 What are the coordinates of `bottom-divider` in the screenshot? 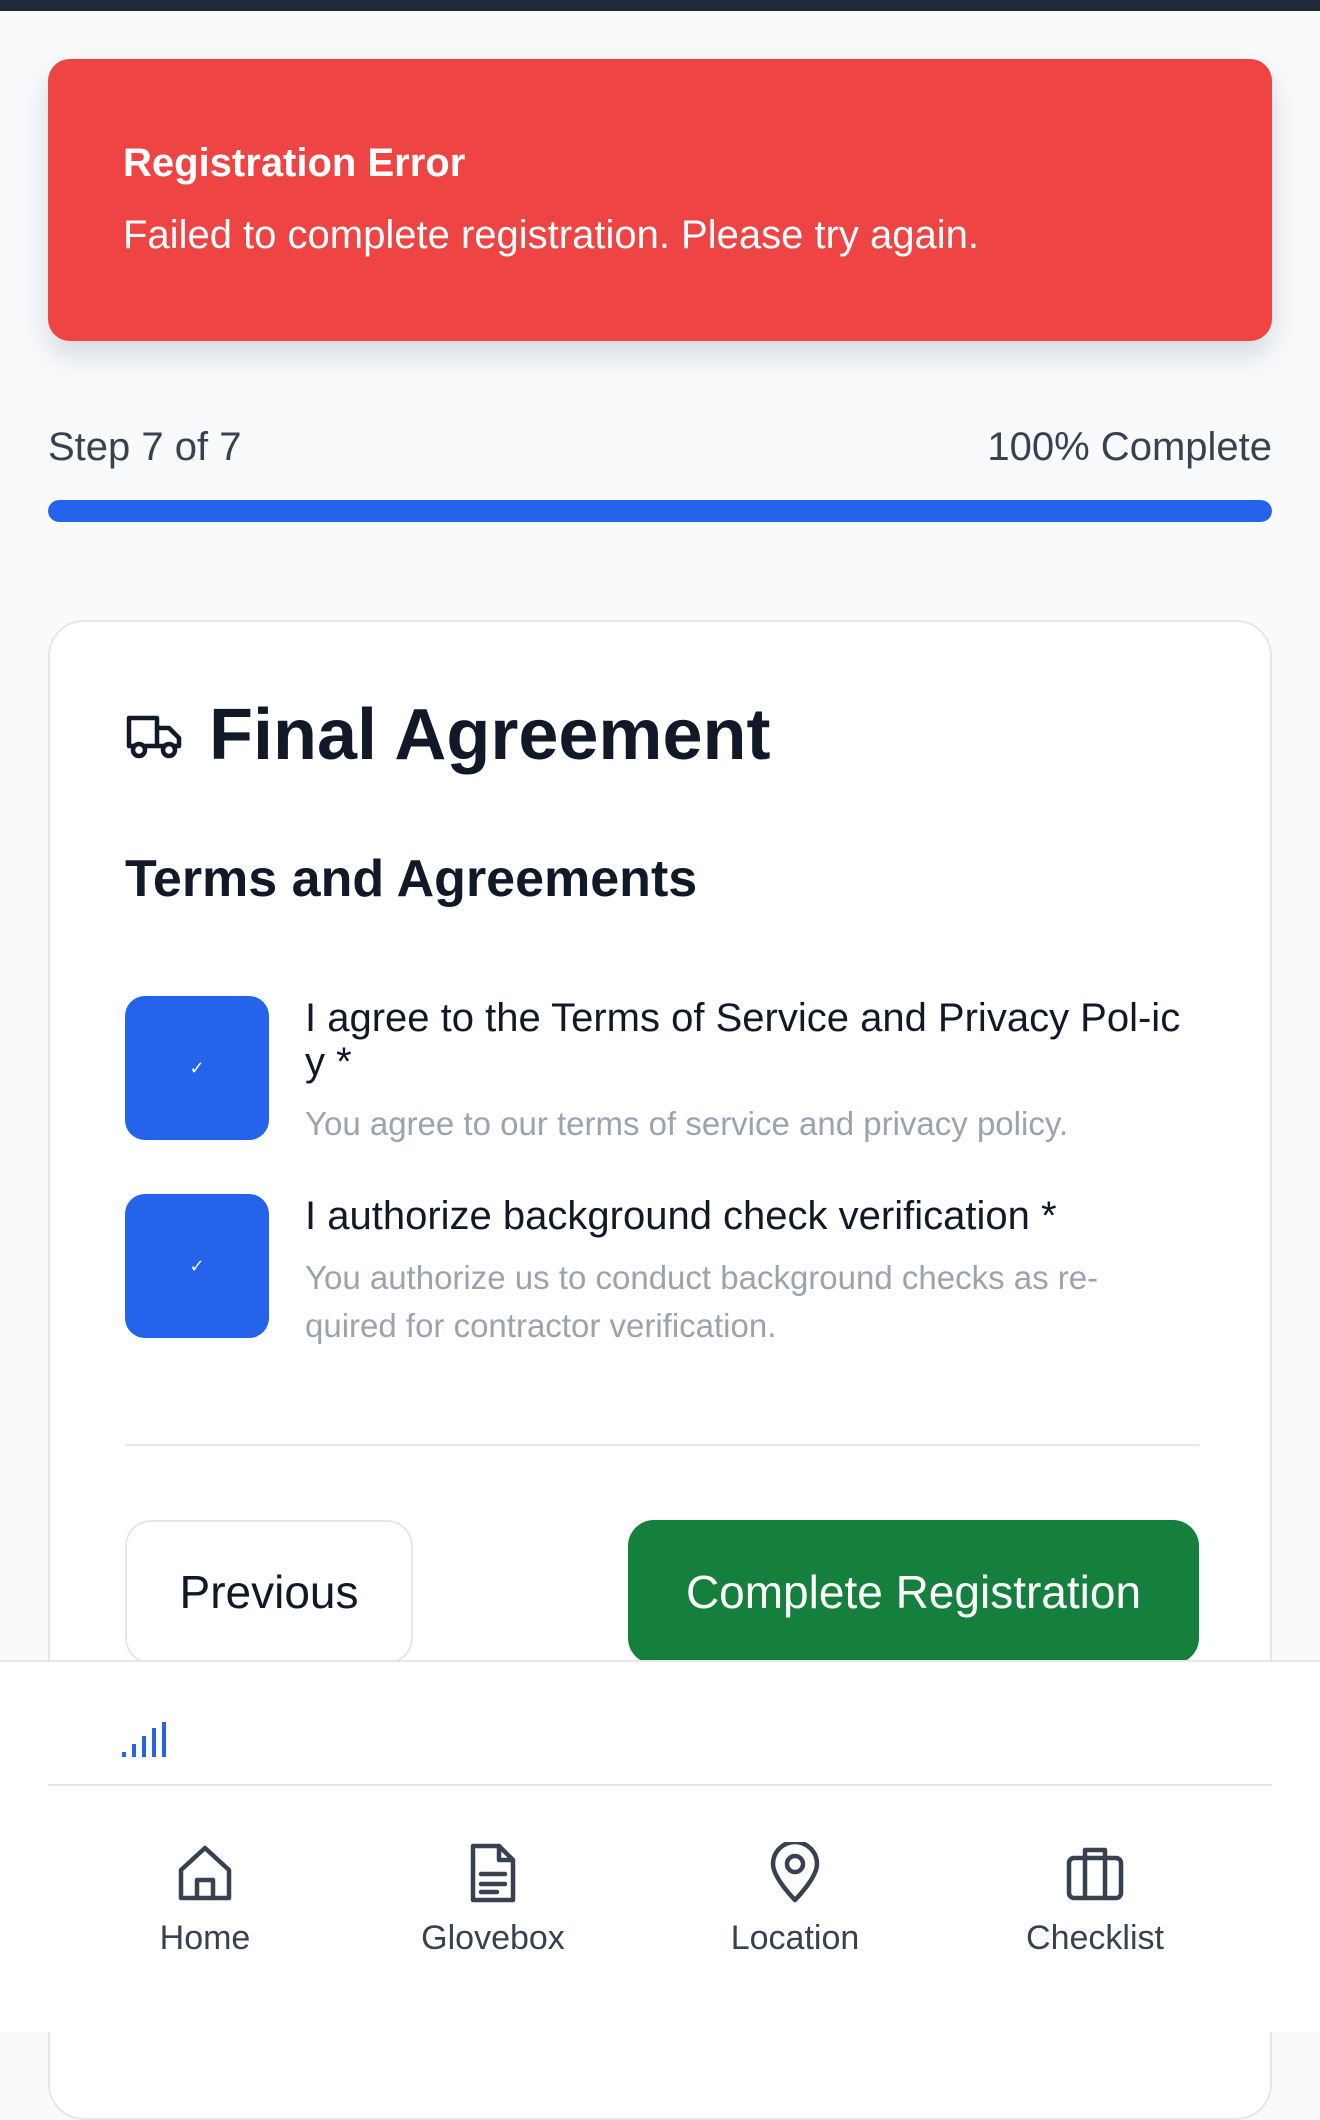 It's located at (660, 1785).